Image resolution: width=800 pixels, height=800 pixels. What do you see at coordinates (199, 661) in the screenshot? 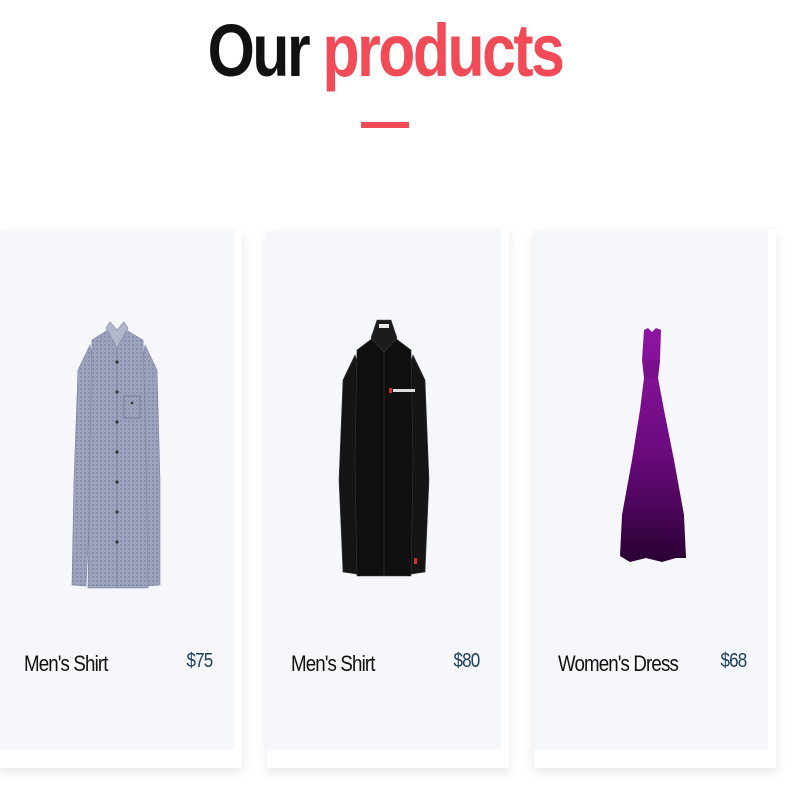
I see `product-price: $75` at bounding box center [199, 661].